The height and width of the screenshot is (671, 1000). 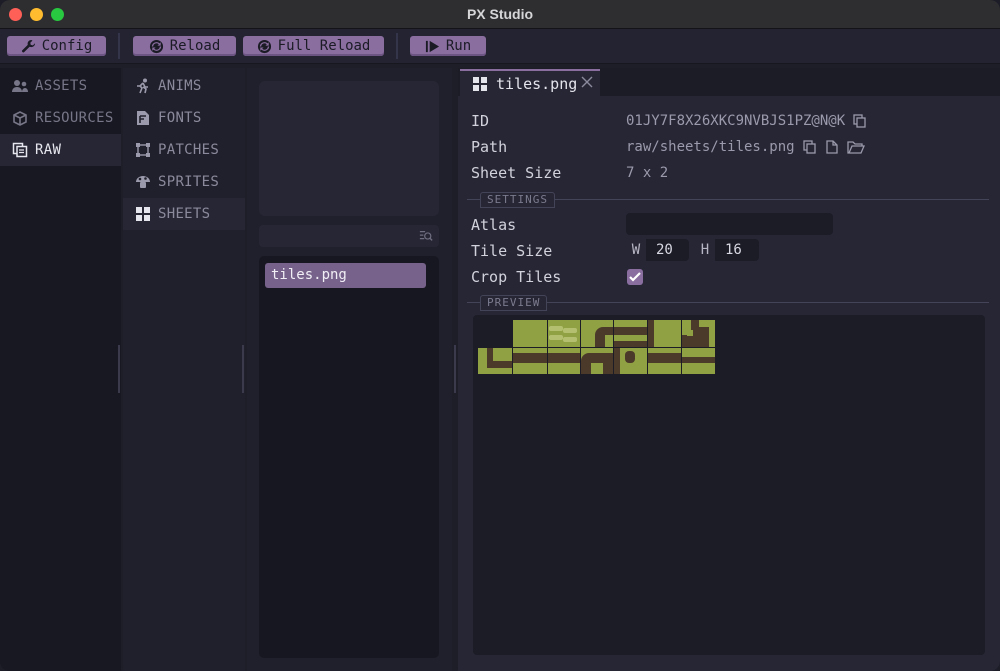 I want to click on id-label: ID, so click(x=480, y=121).